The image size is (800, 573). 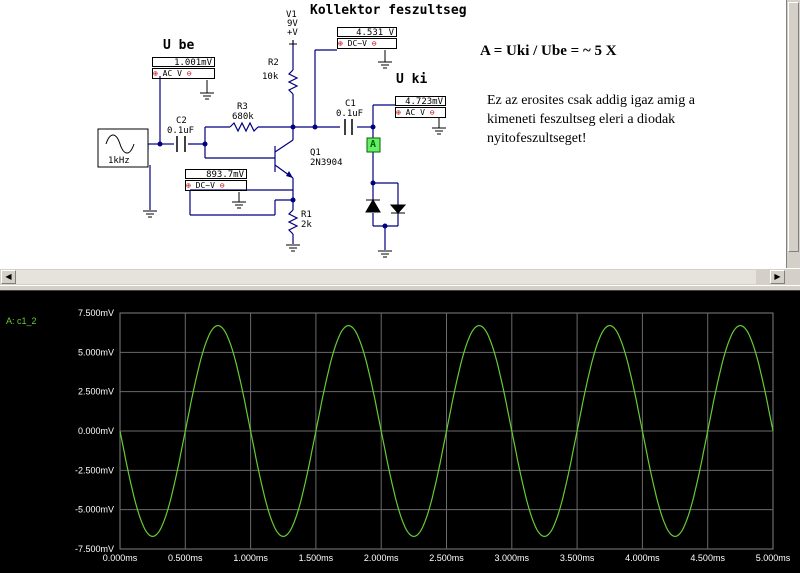 What do you see at coordinates (577, 558) in the screenshot?
I see `x-tick-label: 3.500ms` at bounding box center [577, 558].